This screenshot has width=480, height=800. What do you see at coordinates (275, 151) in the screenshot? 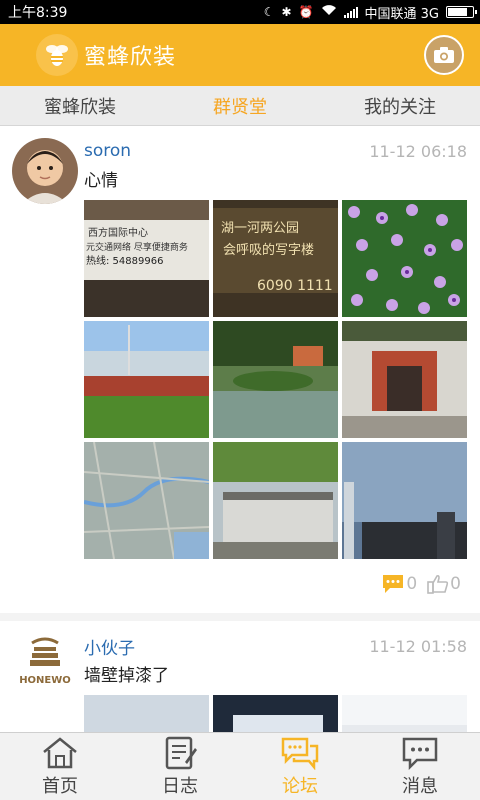
I see `post-meta: soron 11-12 06:18` at bounding box center [275, 151].